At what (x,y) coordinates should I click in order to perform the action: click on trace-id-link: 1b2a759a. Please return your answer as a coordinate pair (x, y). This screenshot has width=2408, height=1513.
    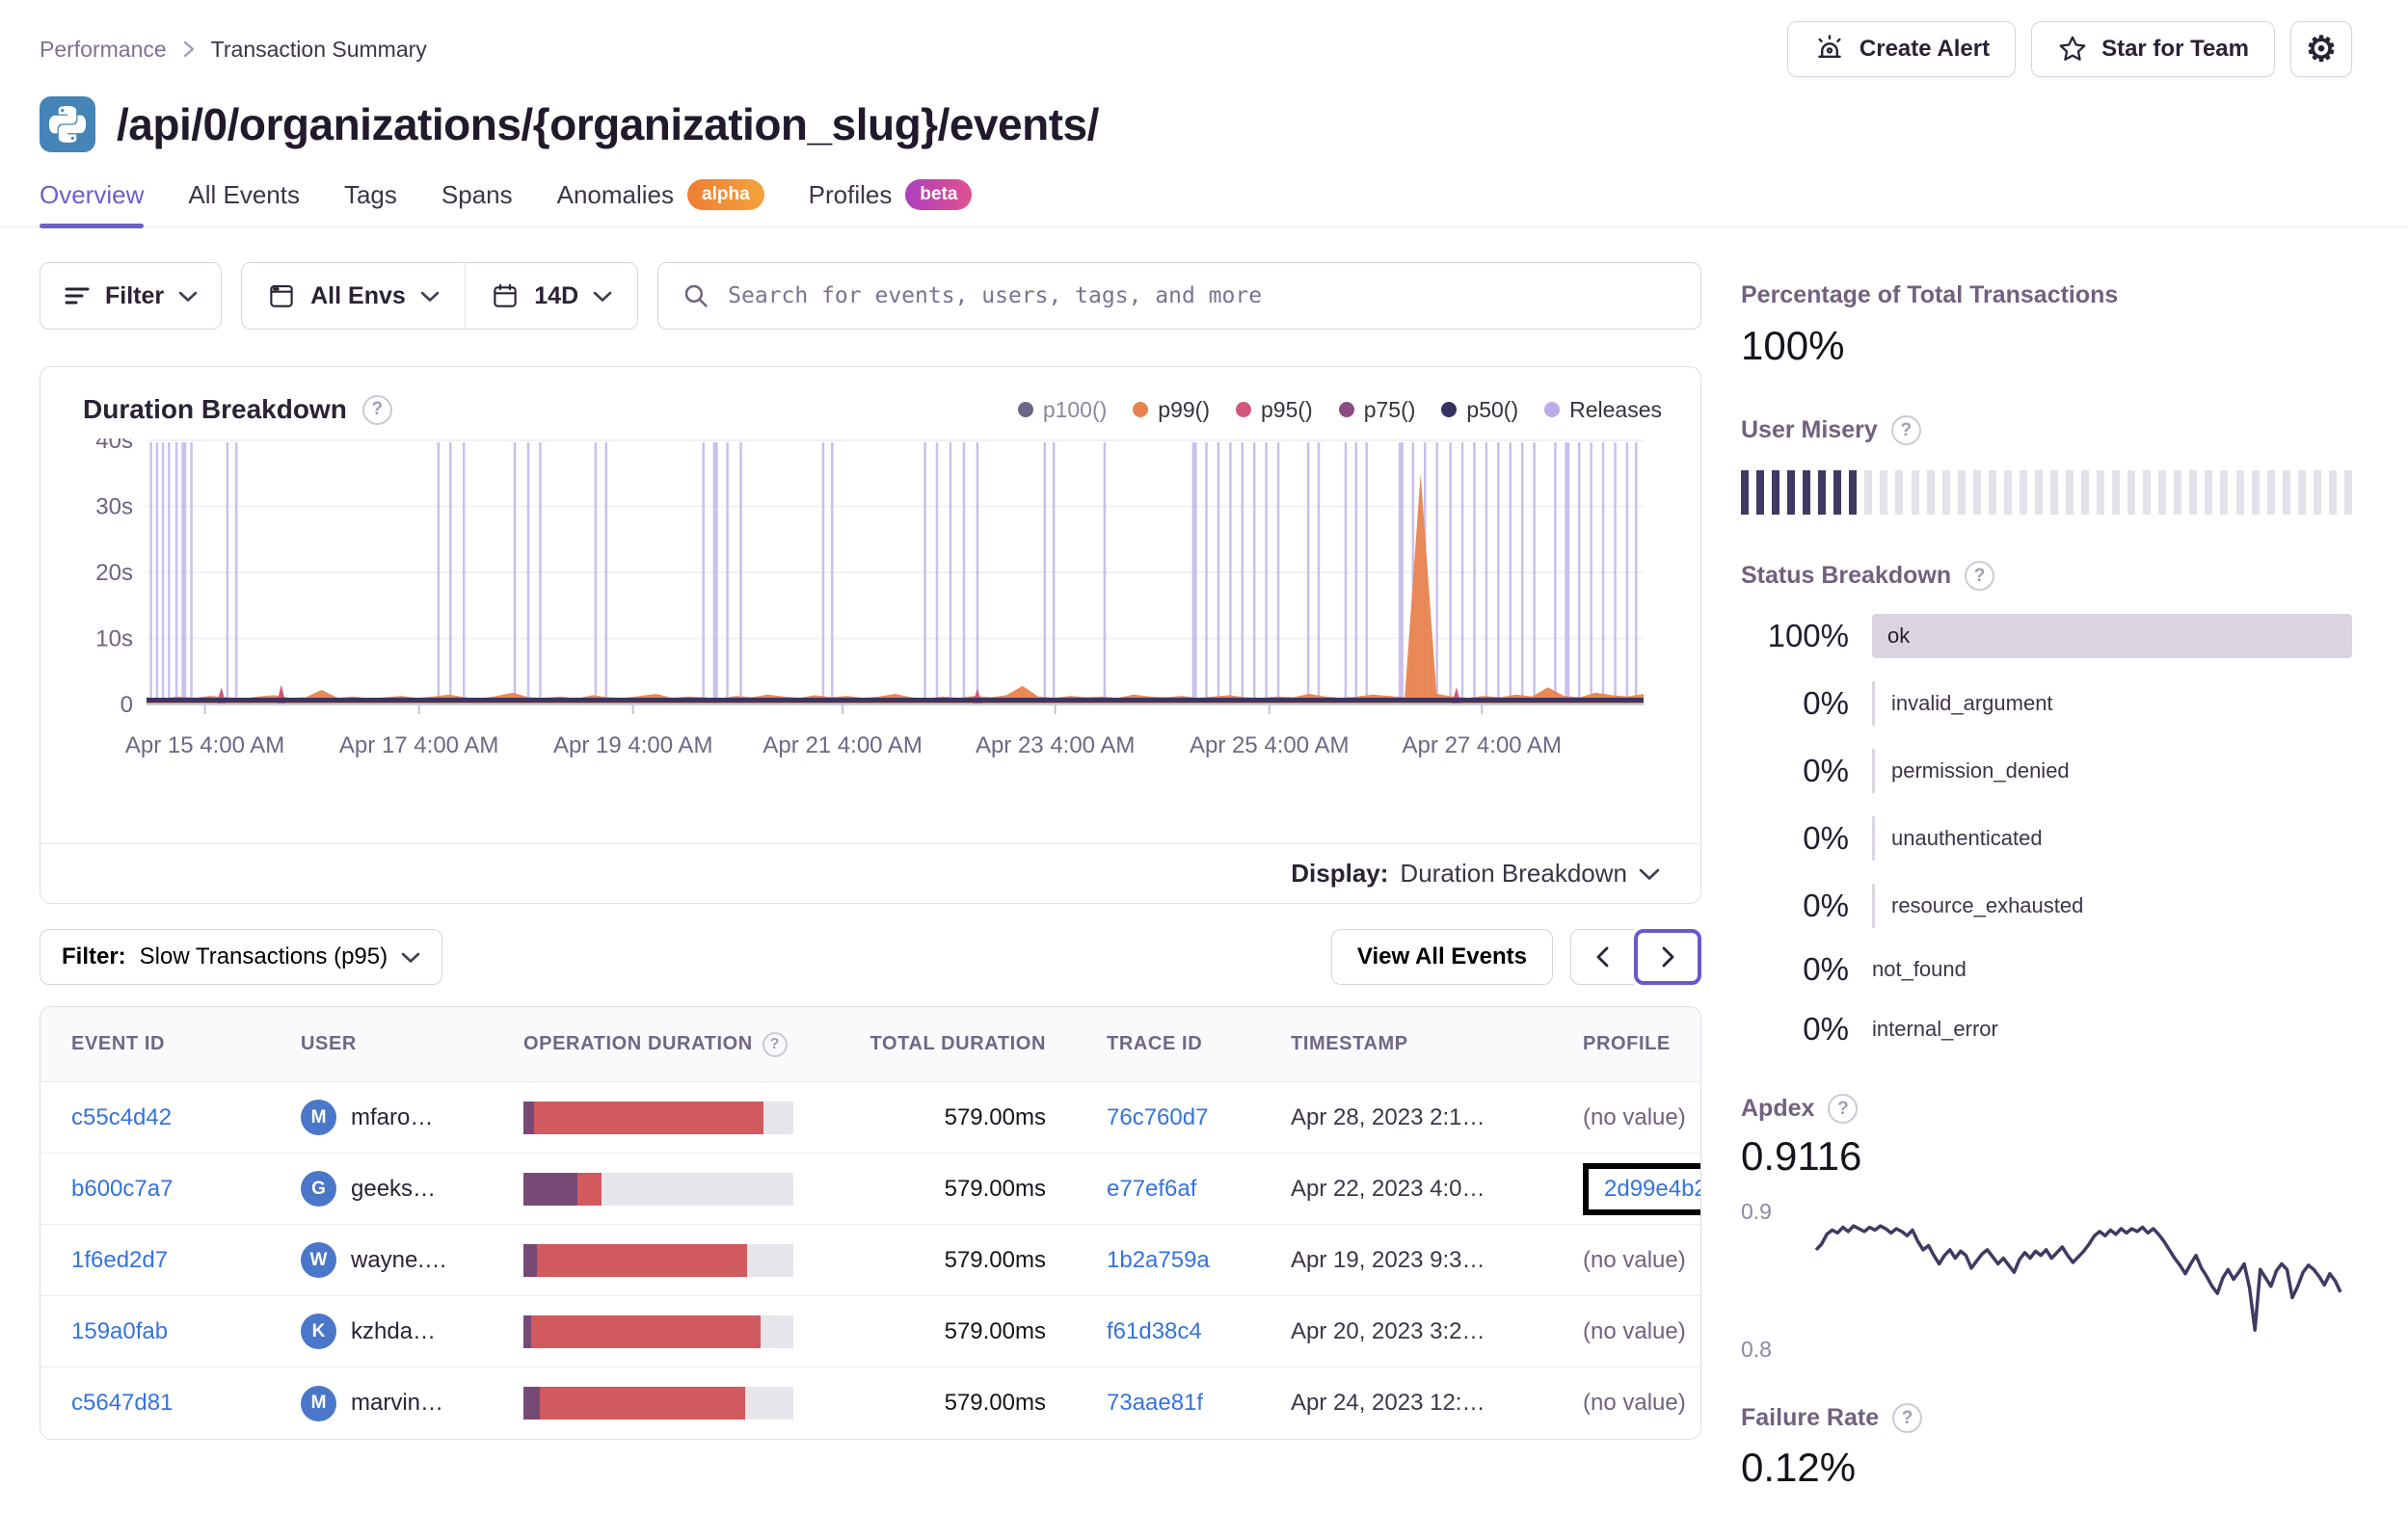
    Looking at the image, I should click on (1158, 1260).